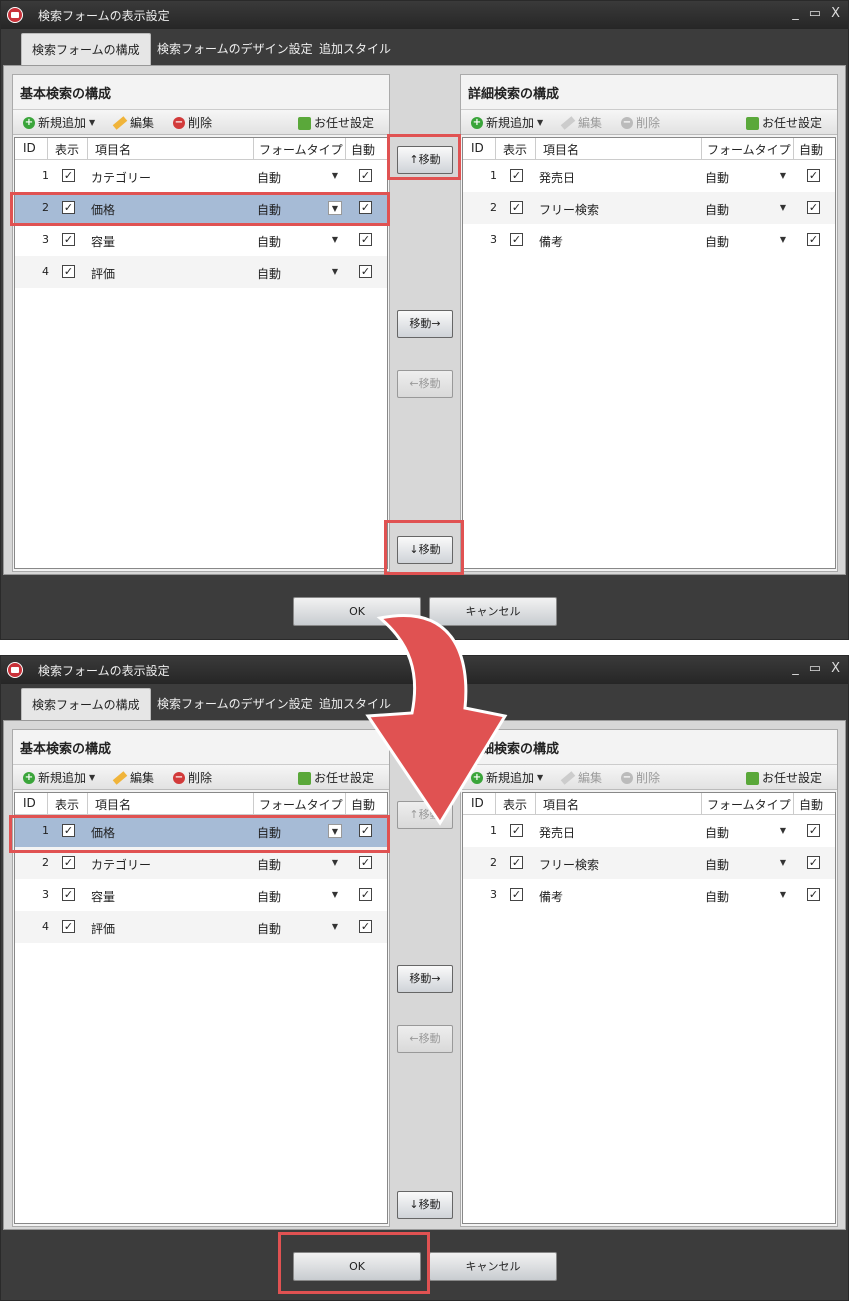  What do you see at coordinates (815, 668) in the screenshot?
I see `maximize-icon: ▭` at bounding box center [815, 668].